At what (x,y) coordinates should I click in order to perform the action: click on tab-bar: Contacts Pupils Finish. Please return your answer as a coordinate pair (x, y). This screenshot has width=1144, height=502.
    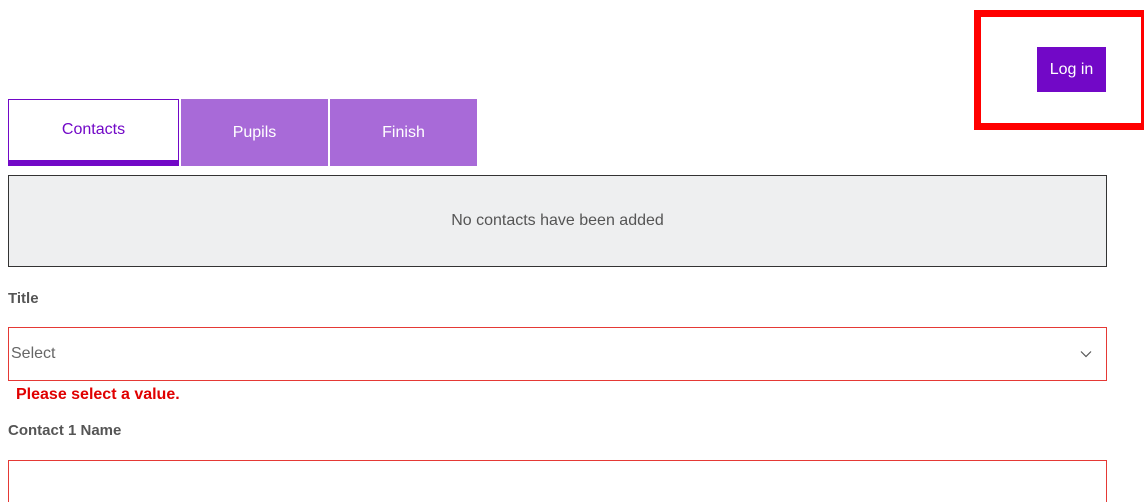
    Looking at the image, I should click on (243, 132).